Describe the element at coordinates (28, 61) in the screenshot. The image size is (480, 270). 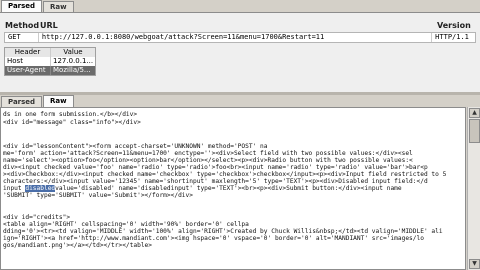
I see `header-name-cell: Host` at that location.